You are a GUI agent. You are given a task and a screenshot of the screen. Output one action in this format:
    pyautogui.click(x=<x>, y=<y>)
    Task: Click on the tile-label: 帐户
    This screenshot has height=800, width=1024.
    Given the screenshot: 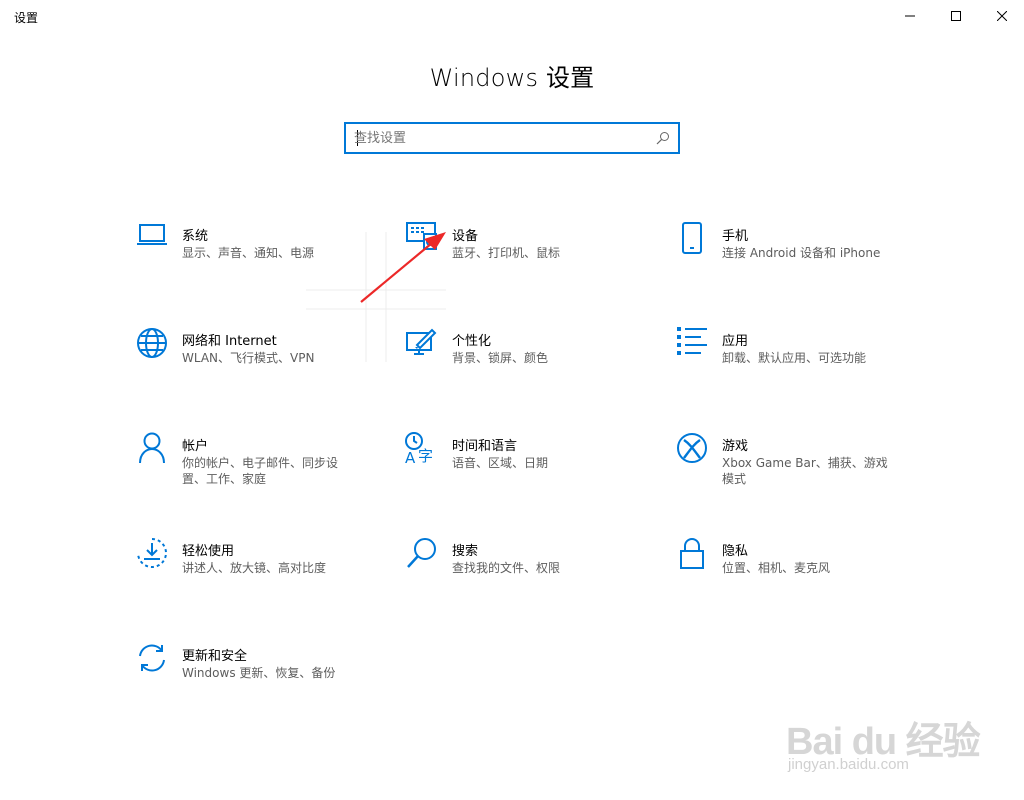 What is the action you would take?
    pyautogui.click(x=195, y=446)
    